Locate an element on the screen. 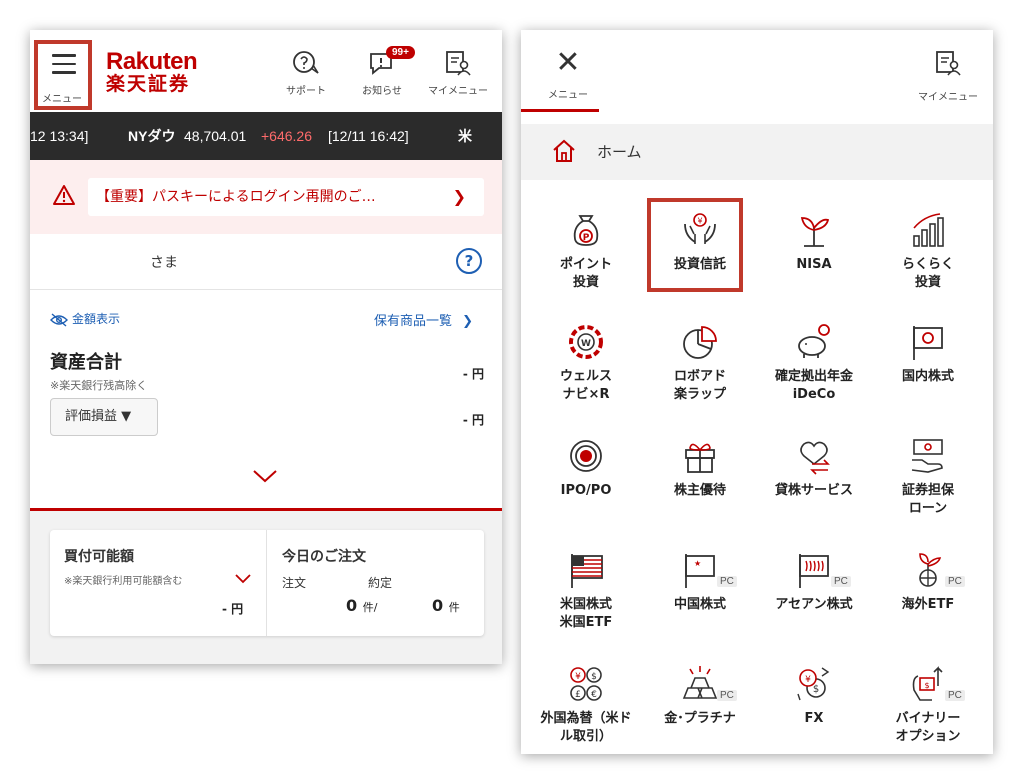 The image size is (1024, 783). menu-tile: P ポイント 投資 is located at coordinates (586, 250).